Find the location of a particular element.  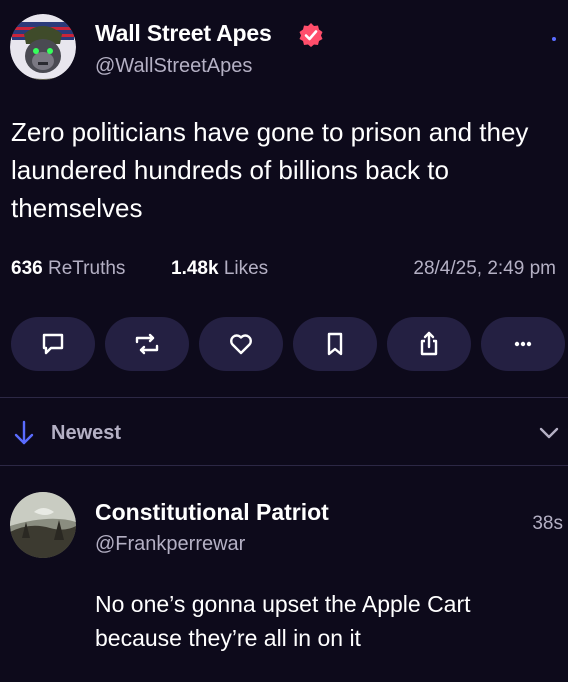

likes-stat: 1.48k Likes is located at coordinates (219, 269).